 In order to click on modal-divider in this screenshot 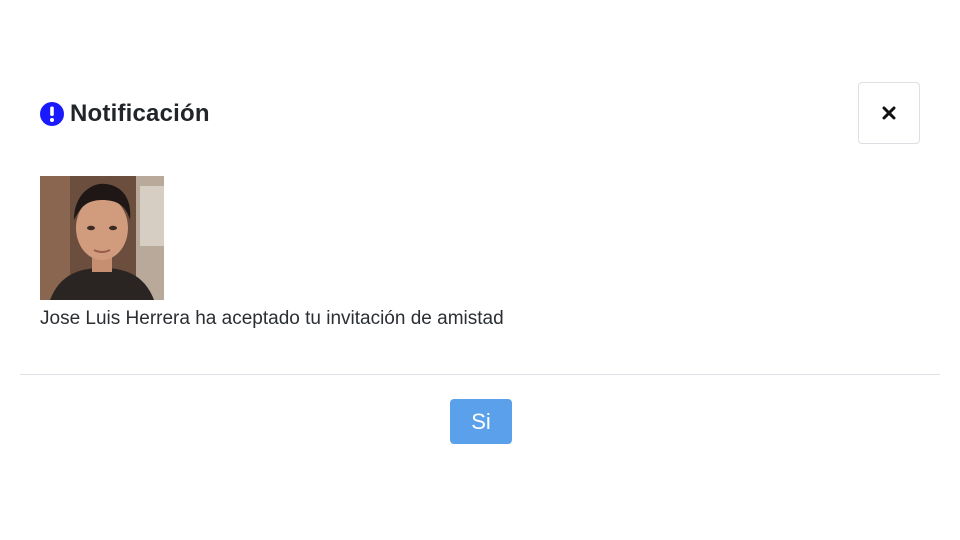, I will do `click(480, 374)`.